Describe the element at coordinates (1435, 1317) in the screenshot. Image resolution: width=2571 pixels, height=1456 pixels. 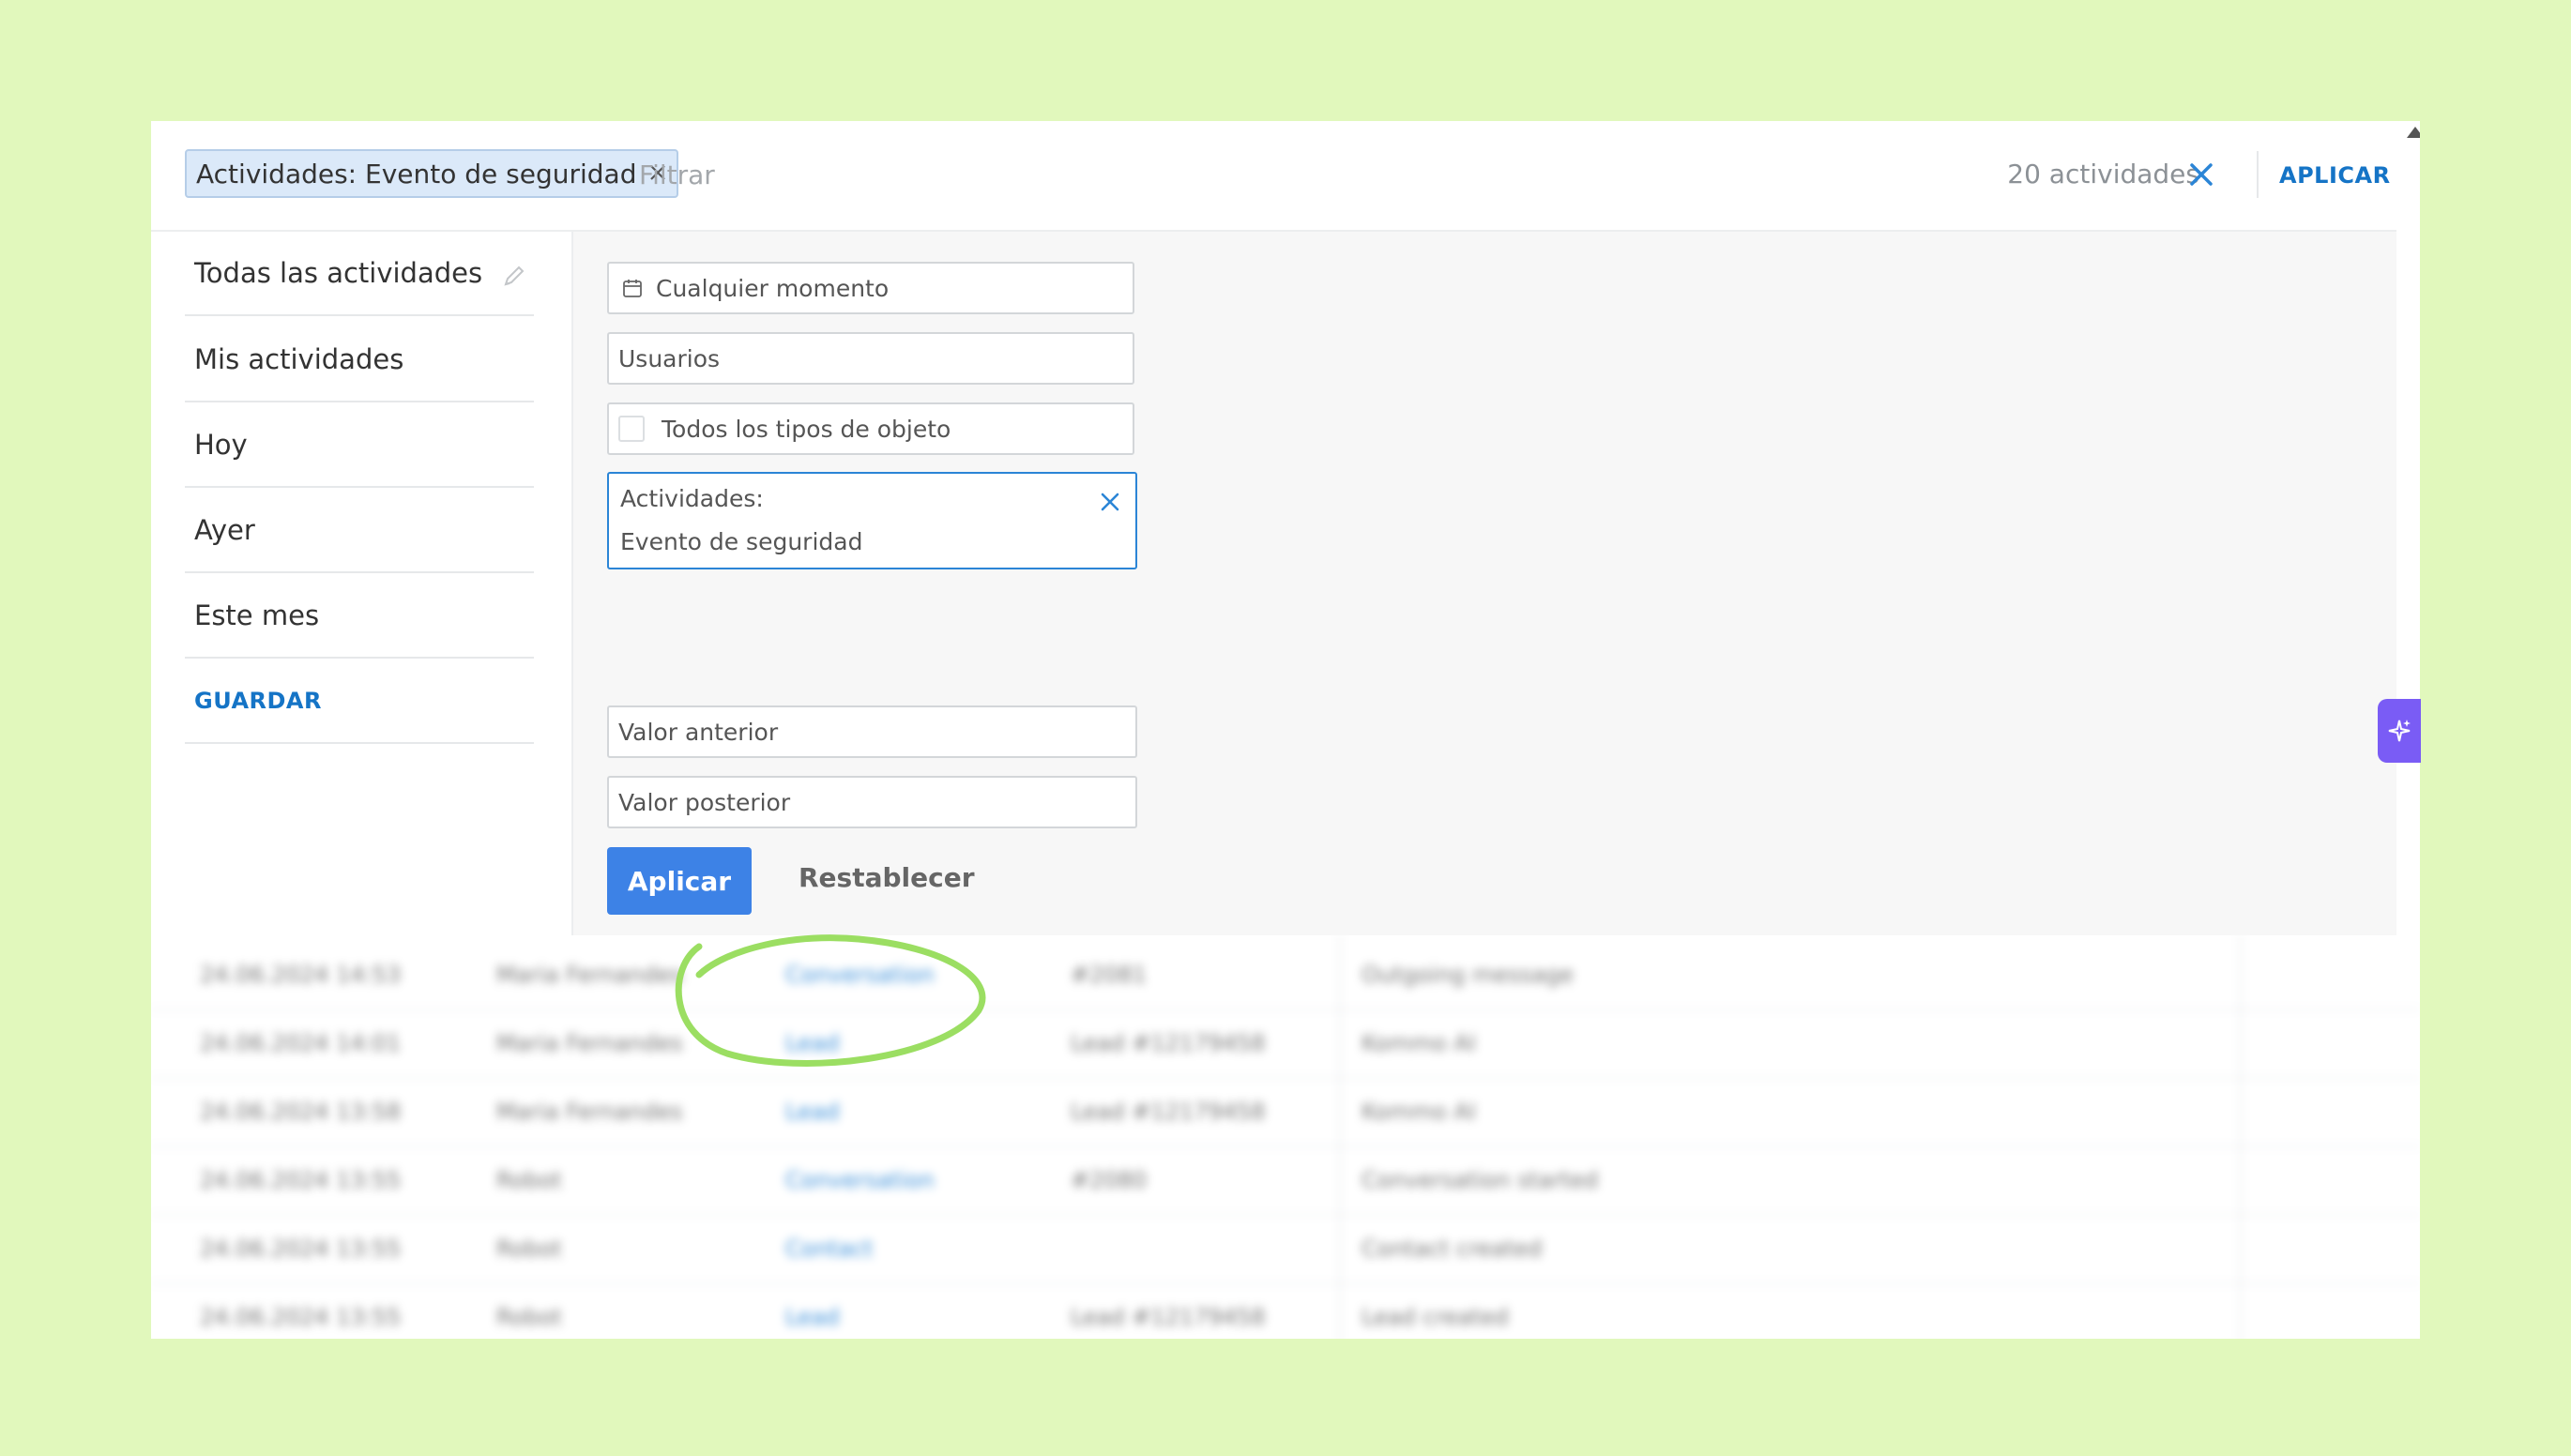
I see `cell-event: Lead created` at that location.